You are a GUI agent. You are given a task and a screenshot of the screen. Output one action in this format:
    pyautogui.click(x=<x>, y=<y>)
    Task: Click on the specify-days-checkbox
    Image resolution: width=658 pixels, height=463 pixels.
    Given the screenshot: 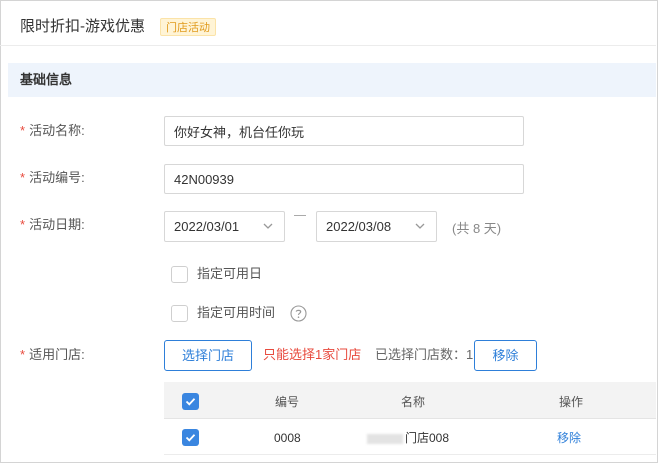 What is the action you would take?
    pyautogui.click(x=179, y=274)
    